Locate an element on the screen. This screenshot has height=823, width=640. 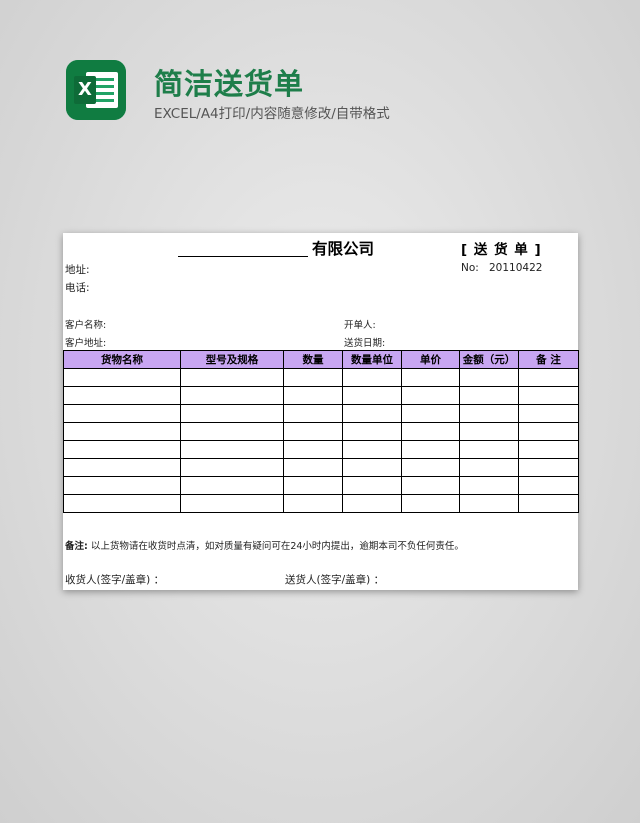
excel-icon: X is located at coordinates (96, 90).